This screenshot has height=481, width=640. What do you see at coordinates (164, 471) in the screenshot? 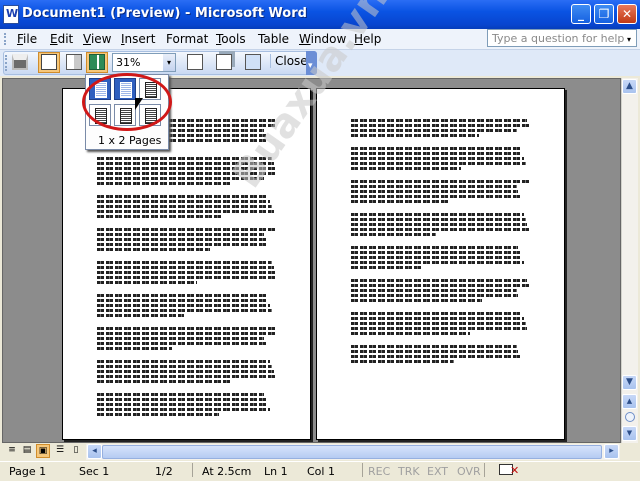
I see `status-page-count: 1/2` at bounding box center [164, 471].